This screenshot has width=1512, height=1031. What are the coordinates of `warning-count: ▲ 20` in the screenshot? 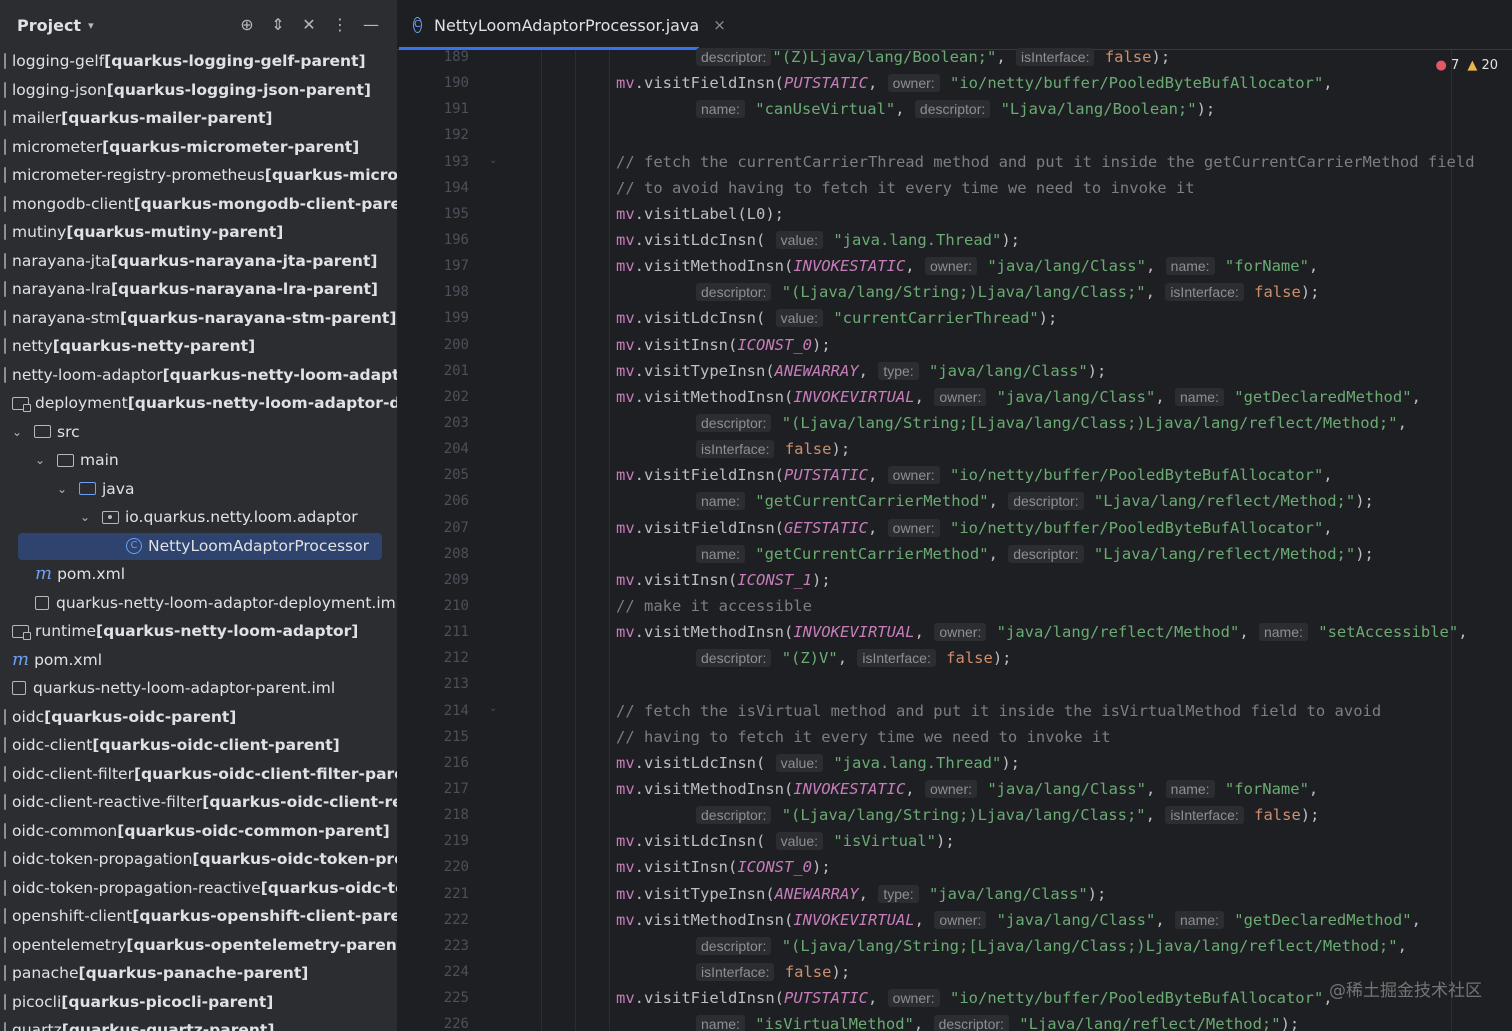 It's located at (1482, 65).